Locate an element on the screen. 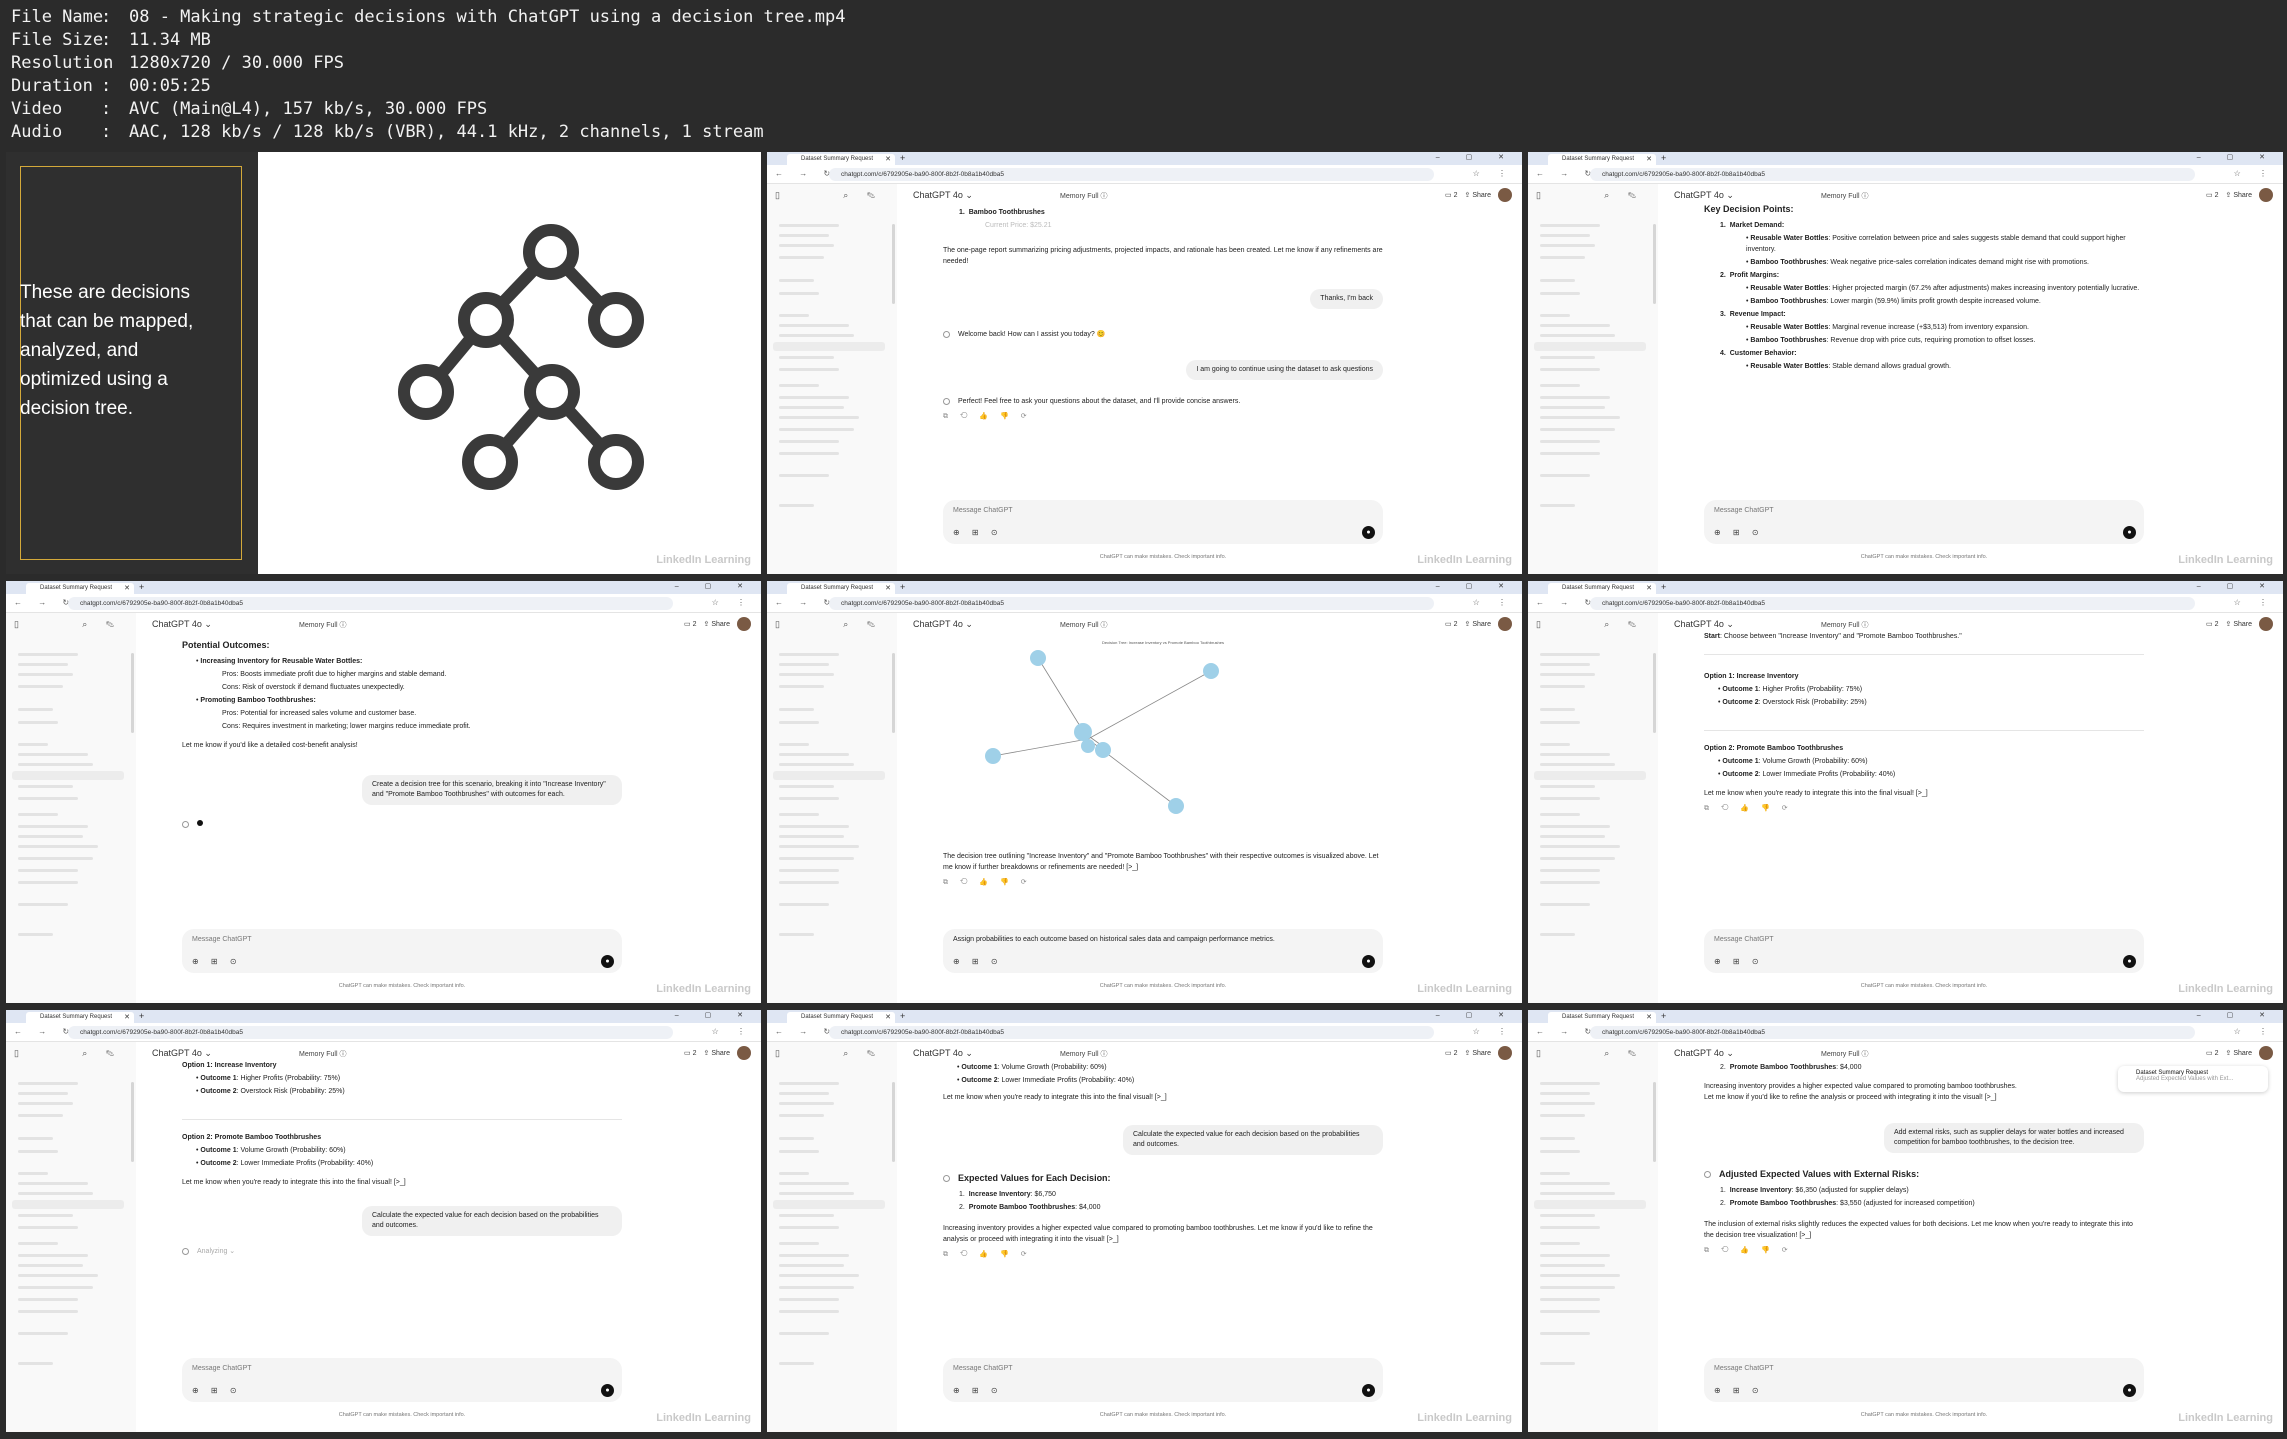  send-button: ● is located at coordinates (2129, 1390).